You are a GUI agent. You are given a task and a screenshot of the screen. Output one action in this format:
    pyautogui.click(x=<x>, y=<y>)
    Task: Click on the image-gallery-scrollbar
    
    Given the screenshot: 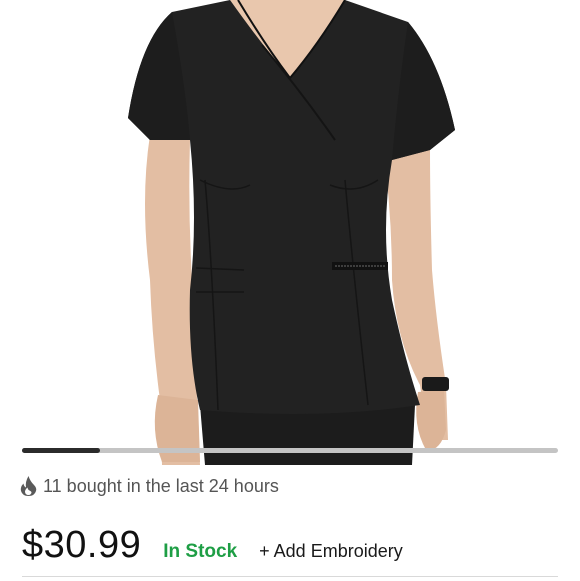 What is the action you would take?
    pyautogui.click(x=290, y=450)
    